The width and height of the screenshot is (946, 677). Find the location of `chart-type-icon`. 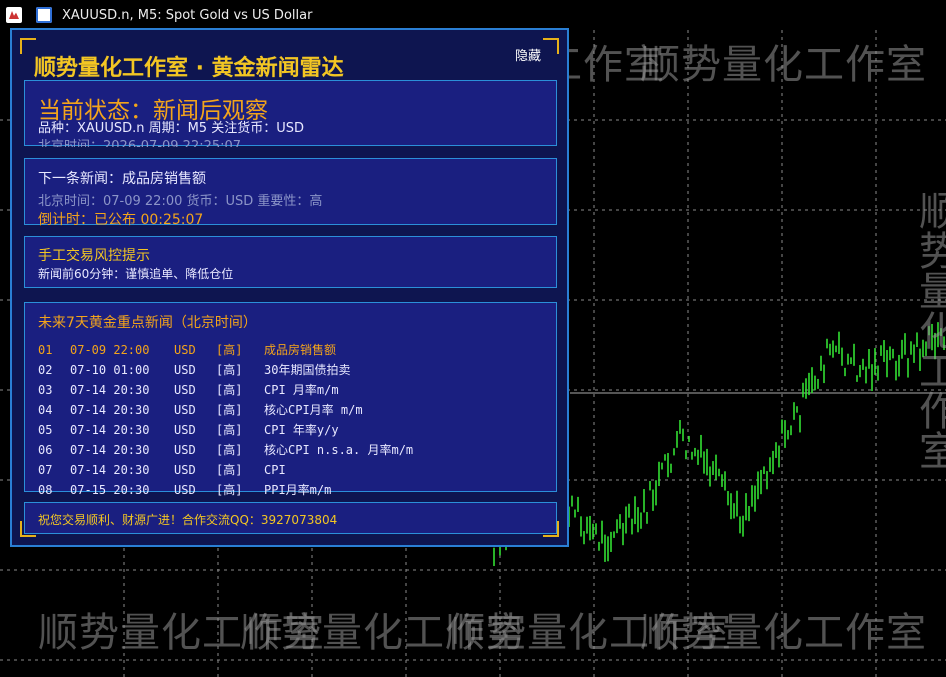

chart-type-icon is located at coordinates (14, 15).